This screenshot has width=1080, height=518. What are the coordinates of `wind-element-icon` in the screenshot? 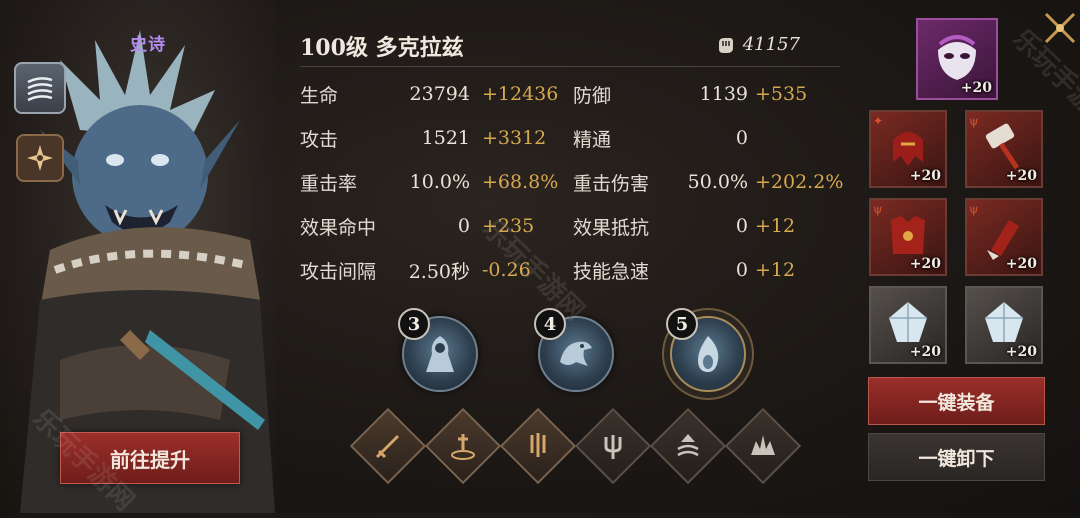 It's located at (40, 88).